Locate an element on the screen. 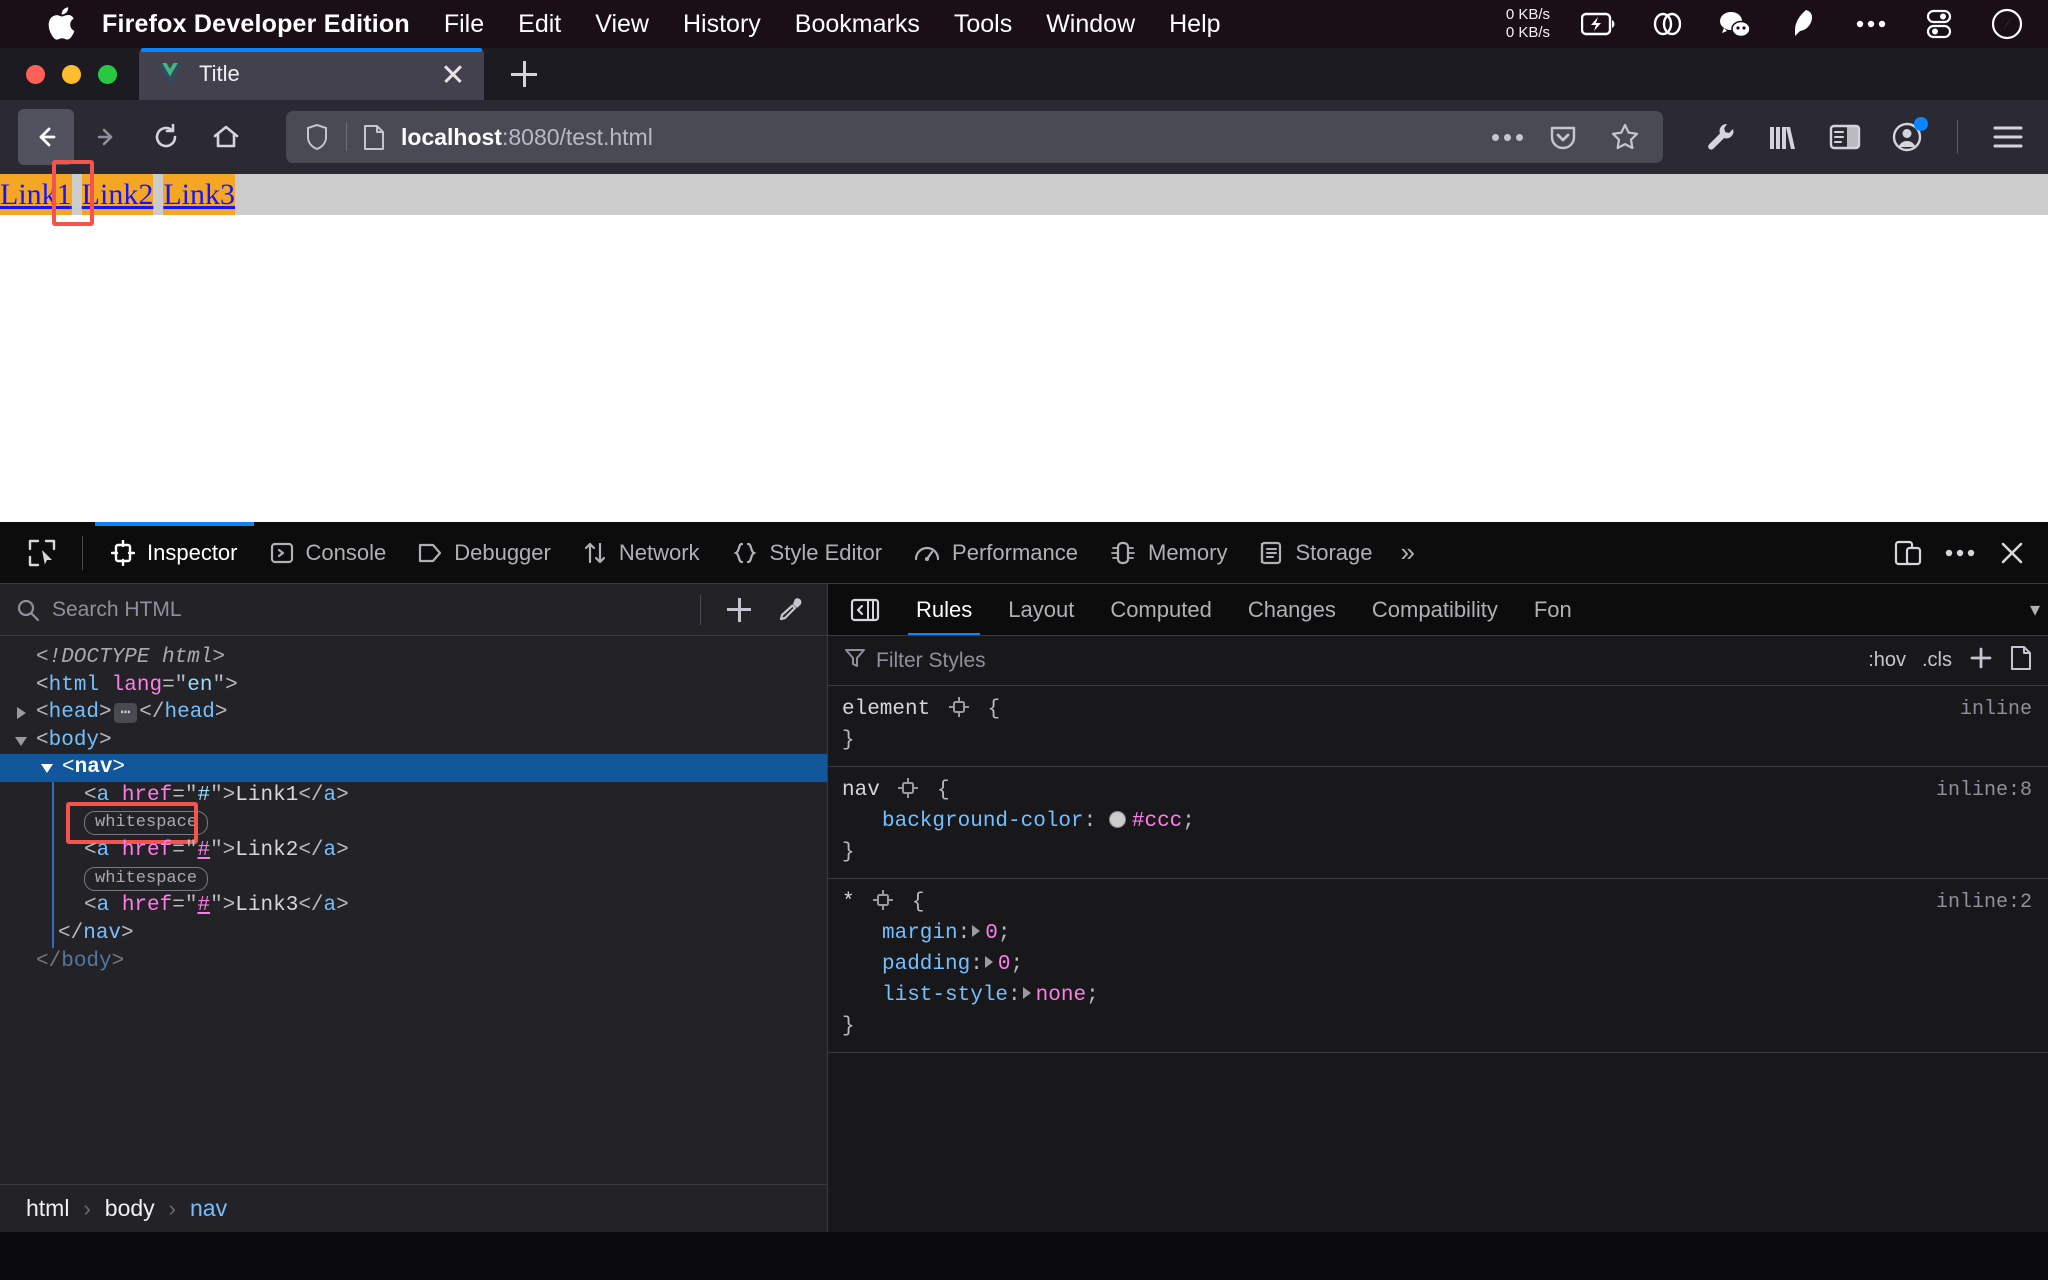  close-window-button is located at coordinates (35, 74).